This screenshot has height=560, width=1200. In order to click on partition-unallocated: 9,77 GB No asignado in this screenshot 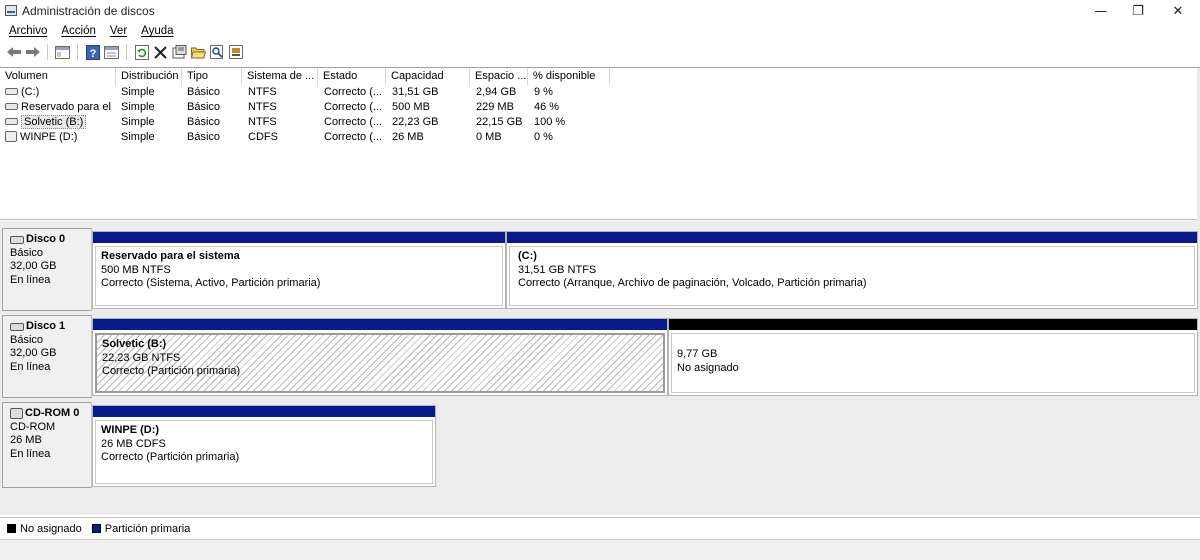, I will do `click(933, 357)`.